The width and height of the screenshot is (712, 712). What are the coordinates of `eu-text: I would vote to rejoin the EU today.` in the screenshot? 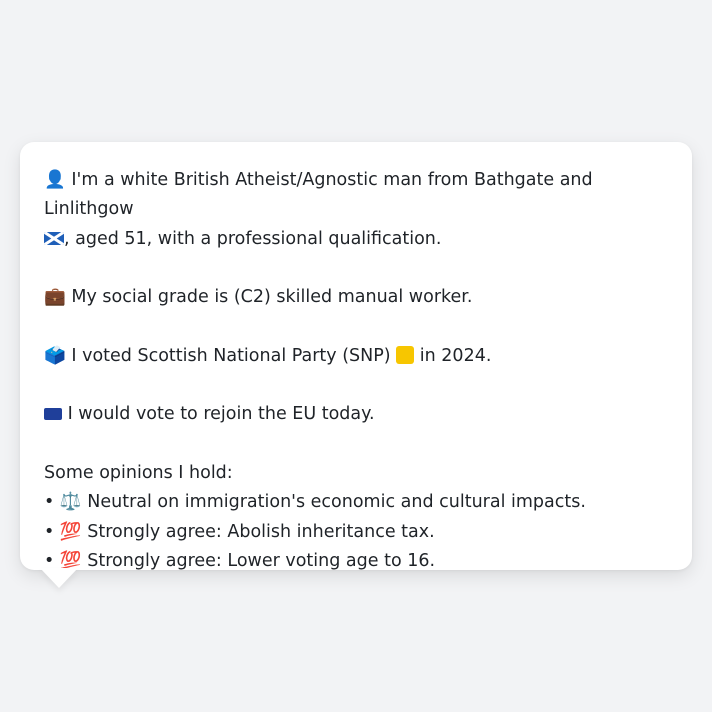 It's located at (221, 414).